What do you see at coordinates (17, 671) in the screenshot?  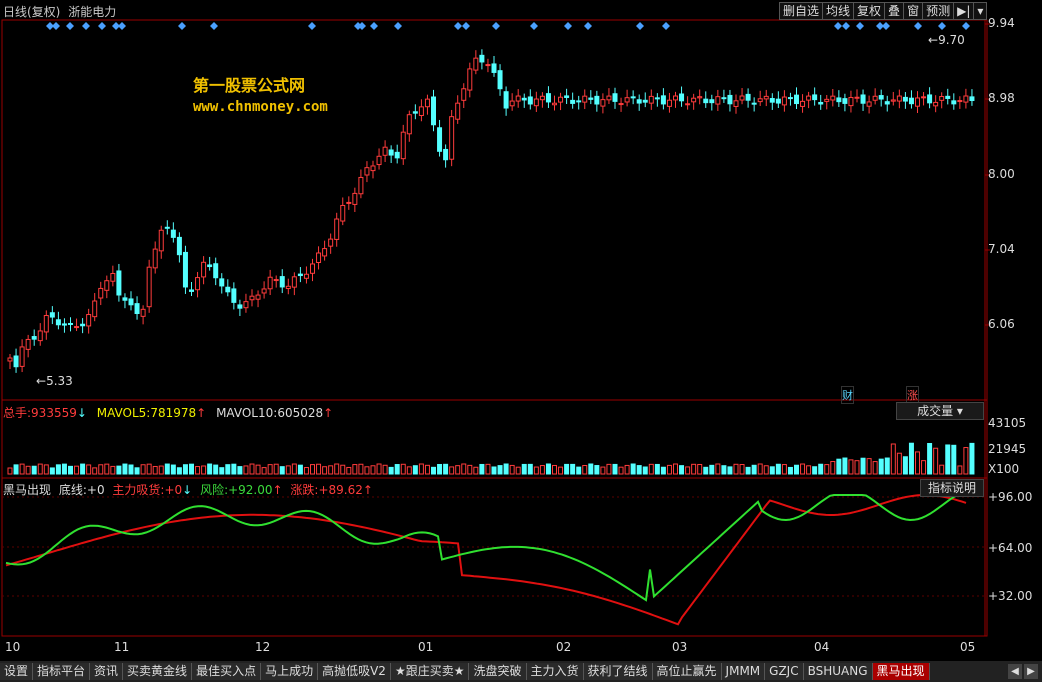 I see `tab-settings: 设置` at bounding box center [17, 671].